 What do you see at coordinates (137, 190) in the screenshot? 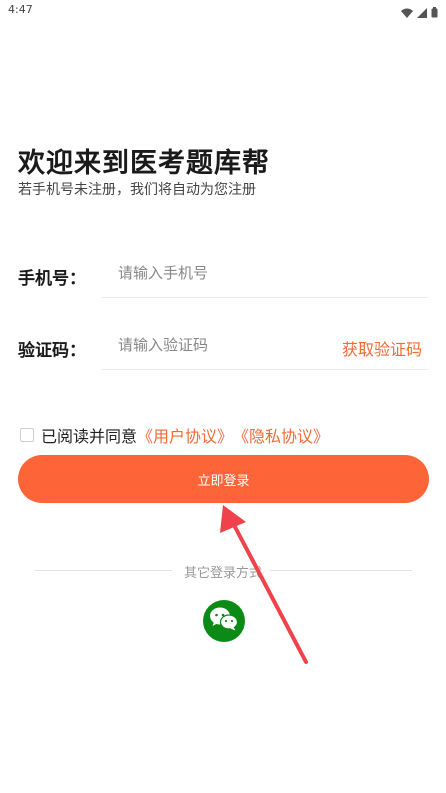
I see `page-subtitle: 若手机号未注册，我们将自动为您注册` at bounding box center [137, 190].